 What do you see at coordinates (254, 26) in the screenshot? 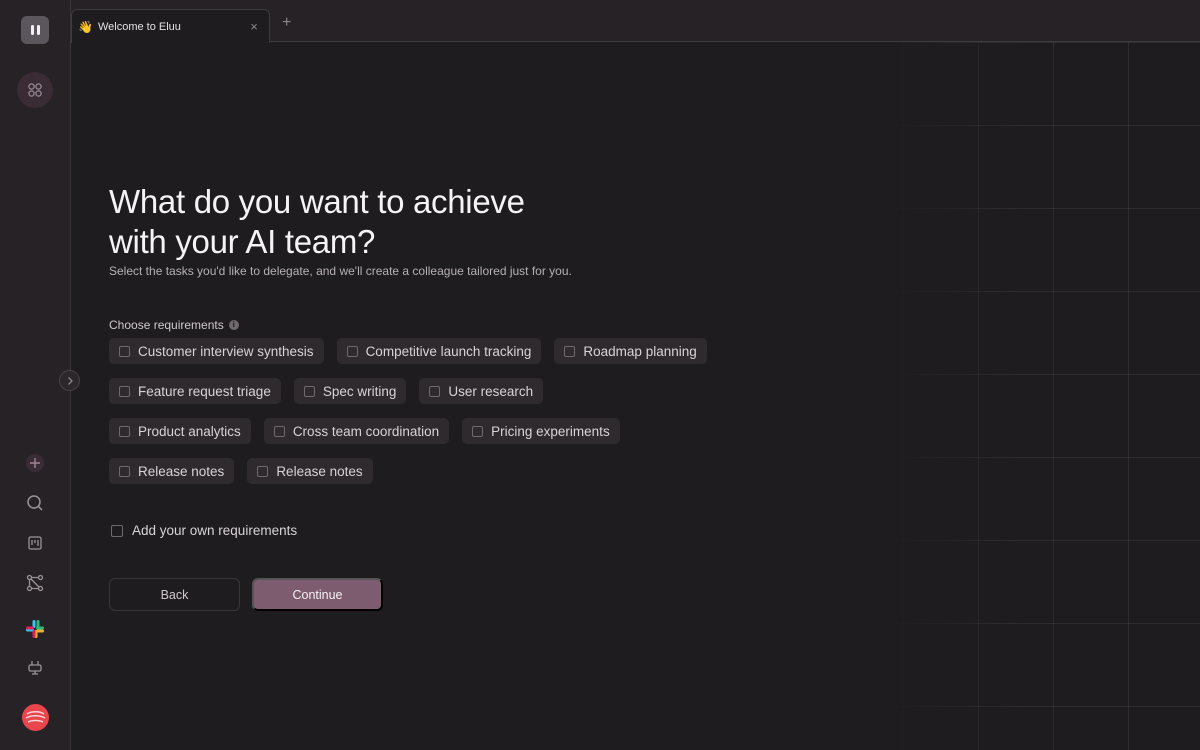
I see `close-icon: ×` at bounding box center [254, 26].